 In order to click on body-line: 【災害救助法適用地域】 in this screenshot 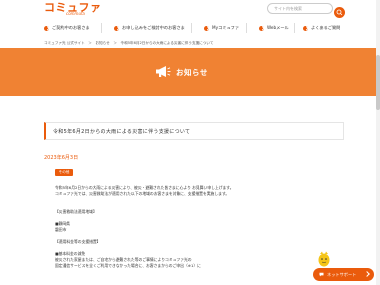, I will do `click(76, 211)`.